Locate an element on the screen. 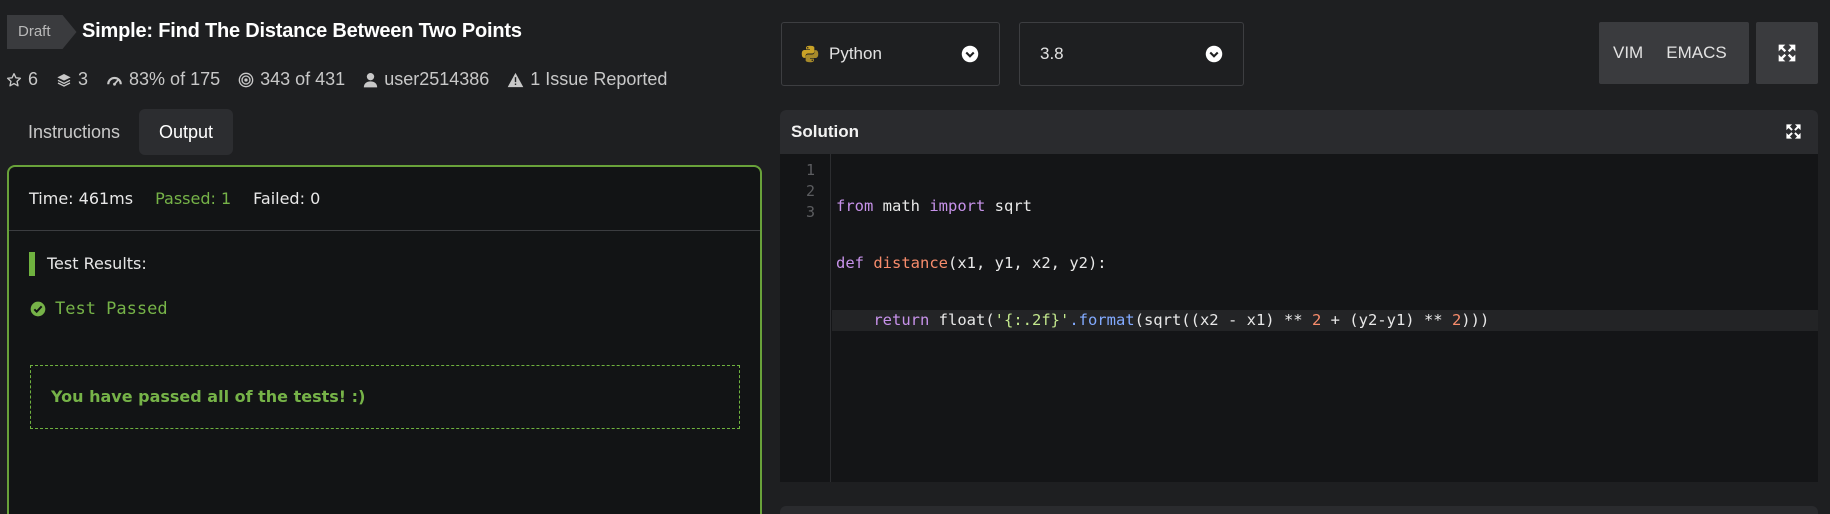  line-number: 1 is located at coordinates (810, 170).